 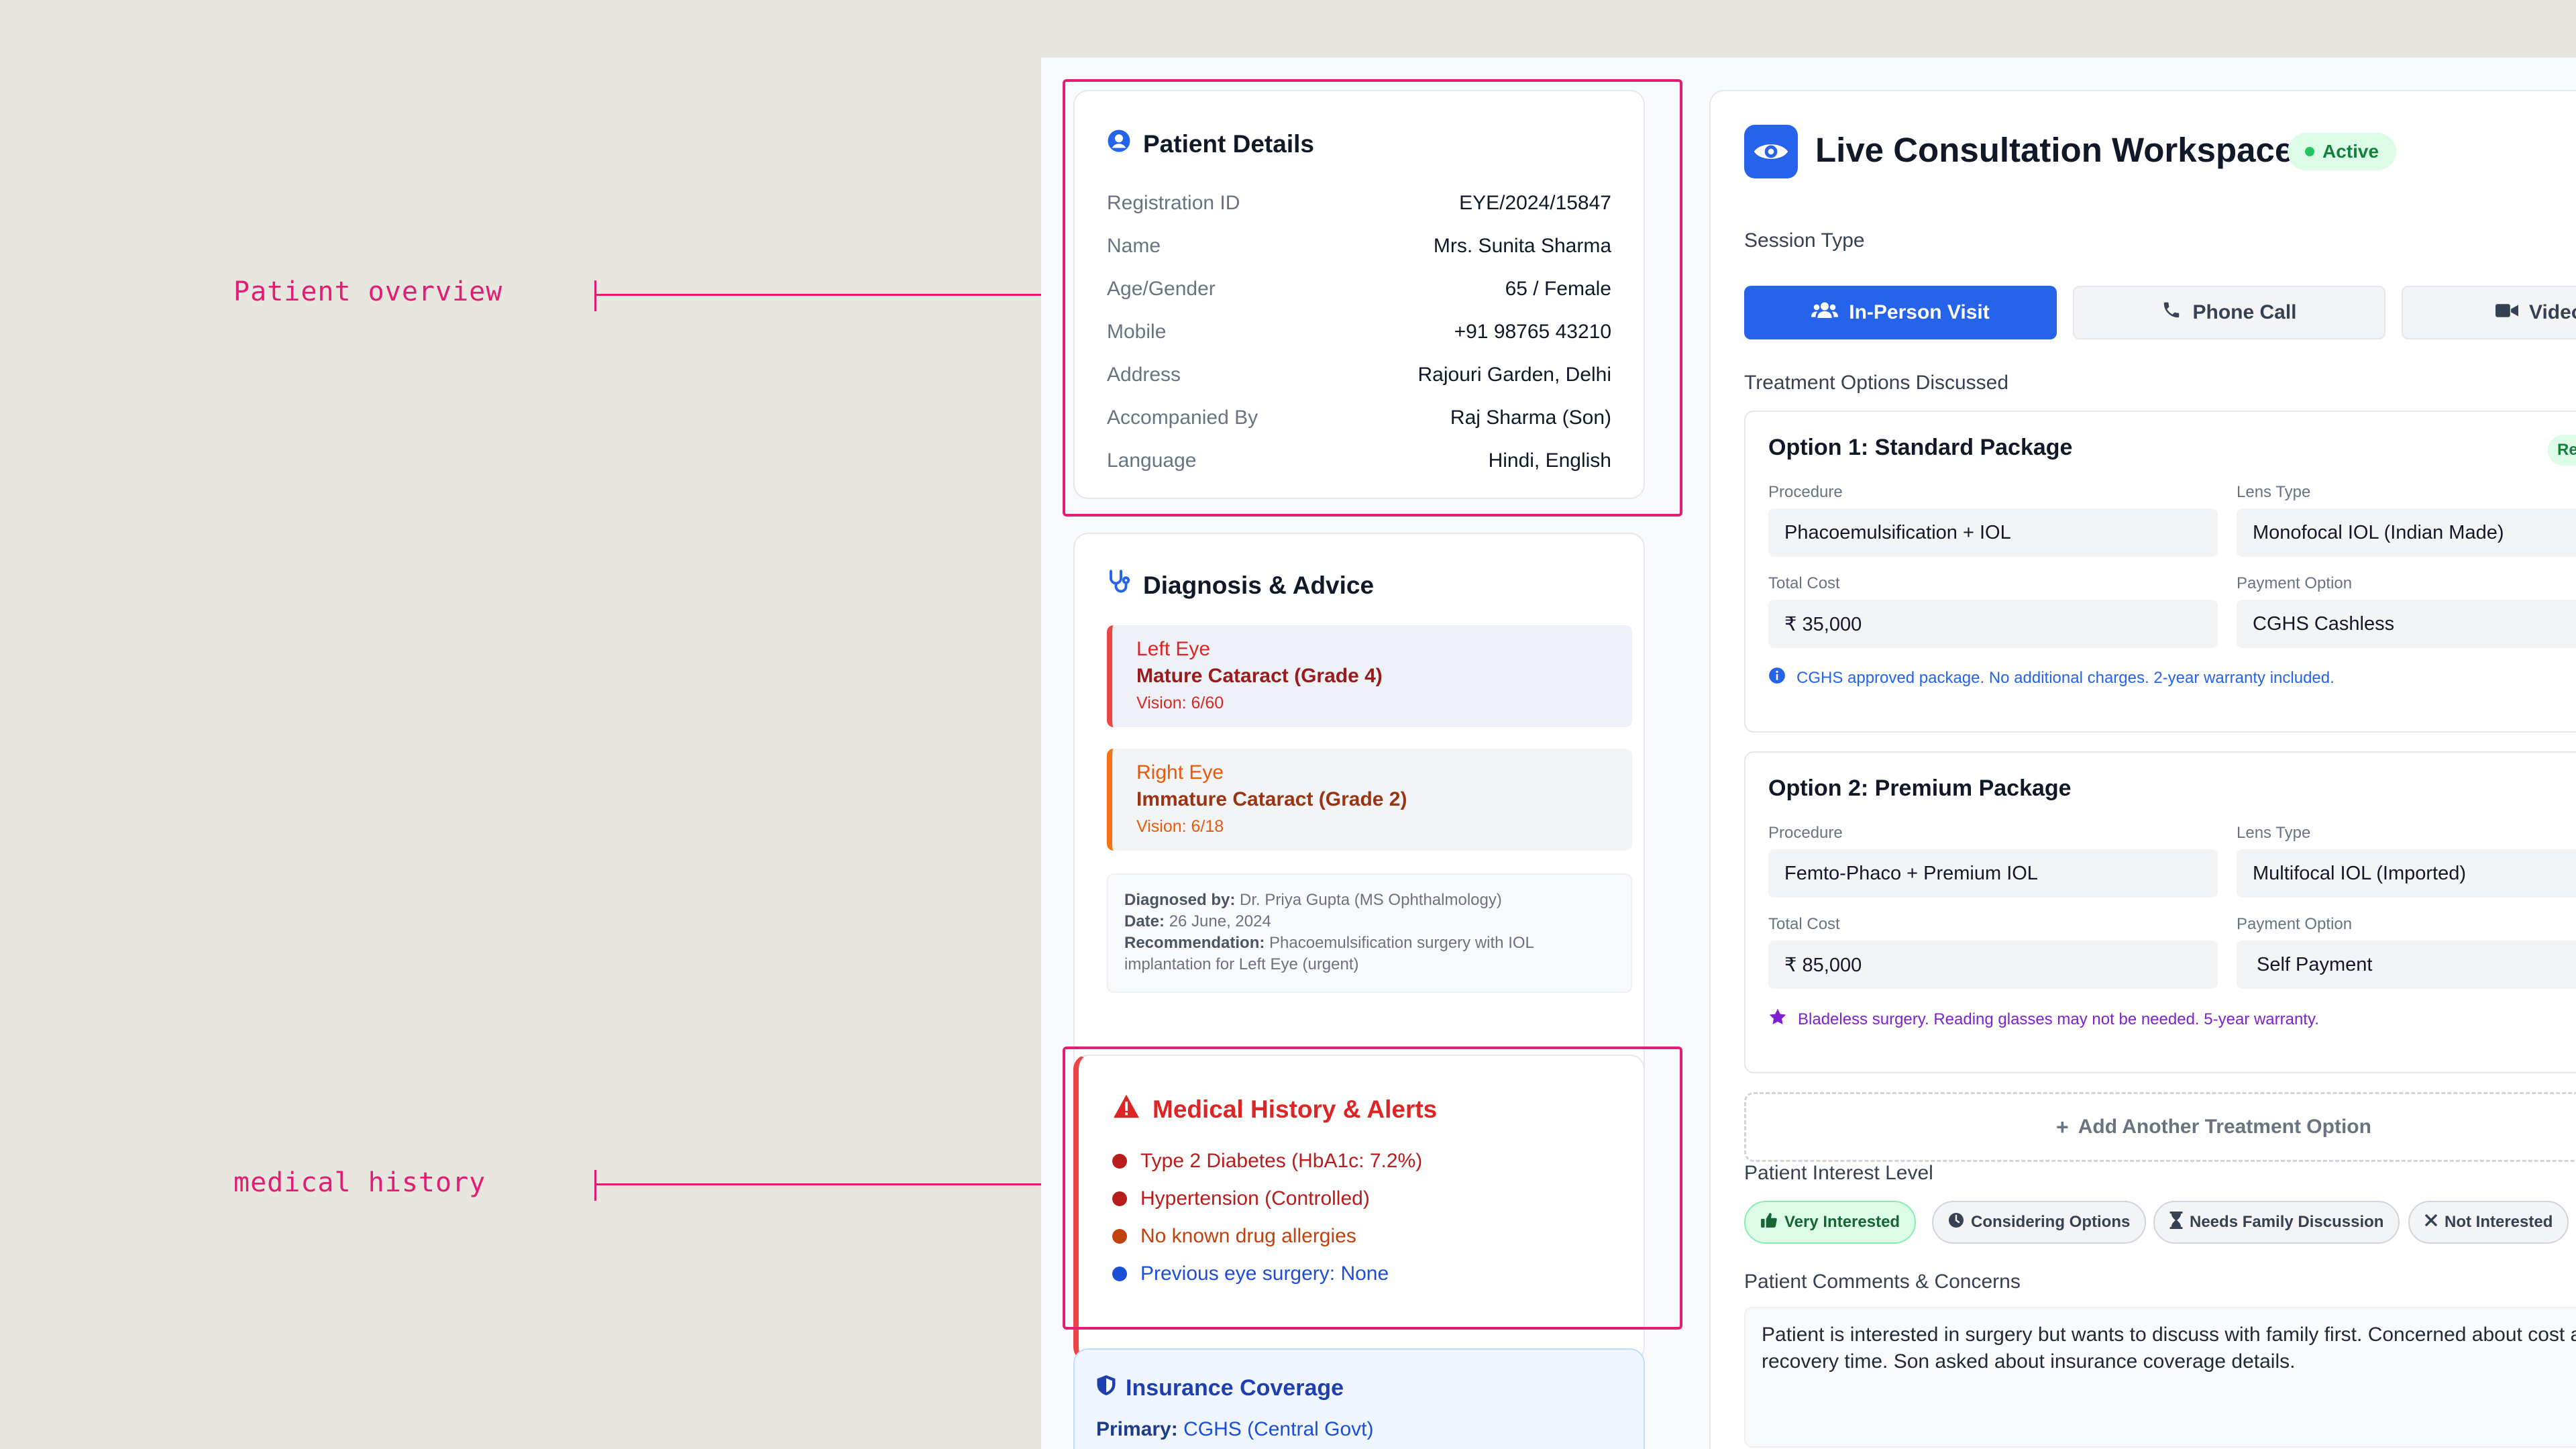 What do you see at coordinates (1259, 585) in the screenshot?
I see `diagnosis-heading: Diagnosis & Advice` at bounding box center [1259, 585].